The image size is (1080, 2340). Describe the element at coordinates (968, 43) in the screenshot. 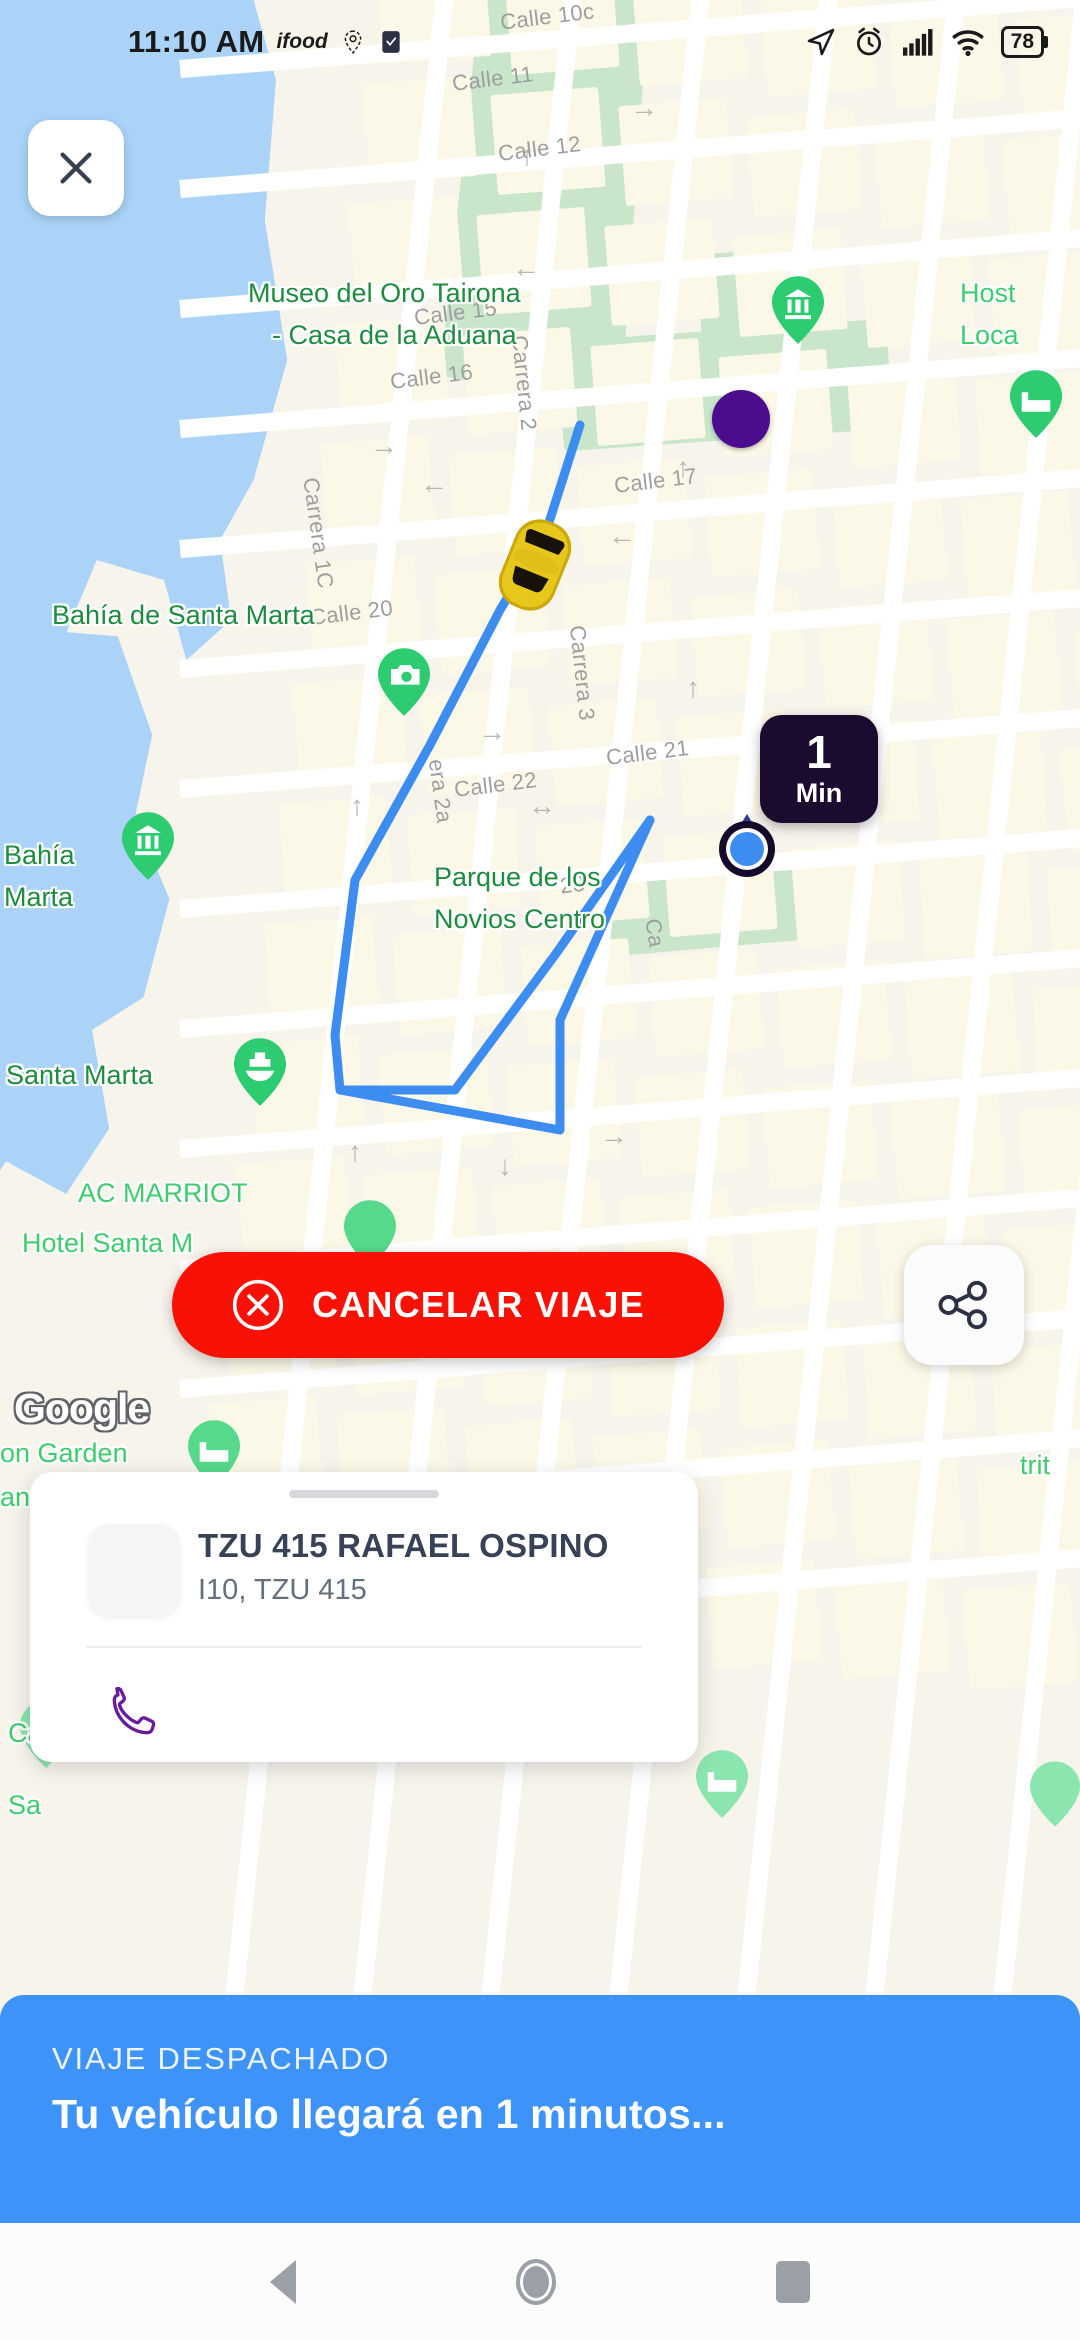

I see `wifi-icon` at that location.